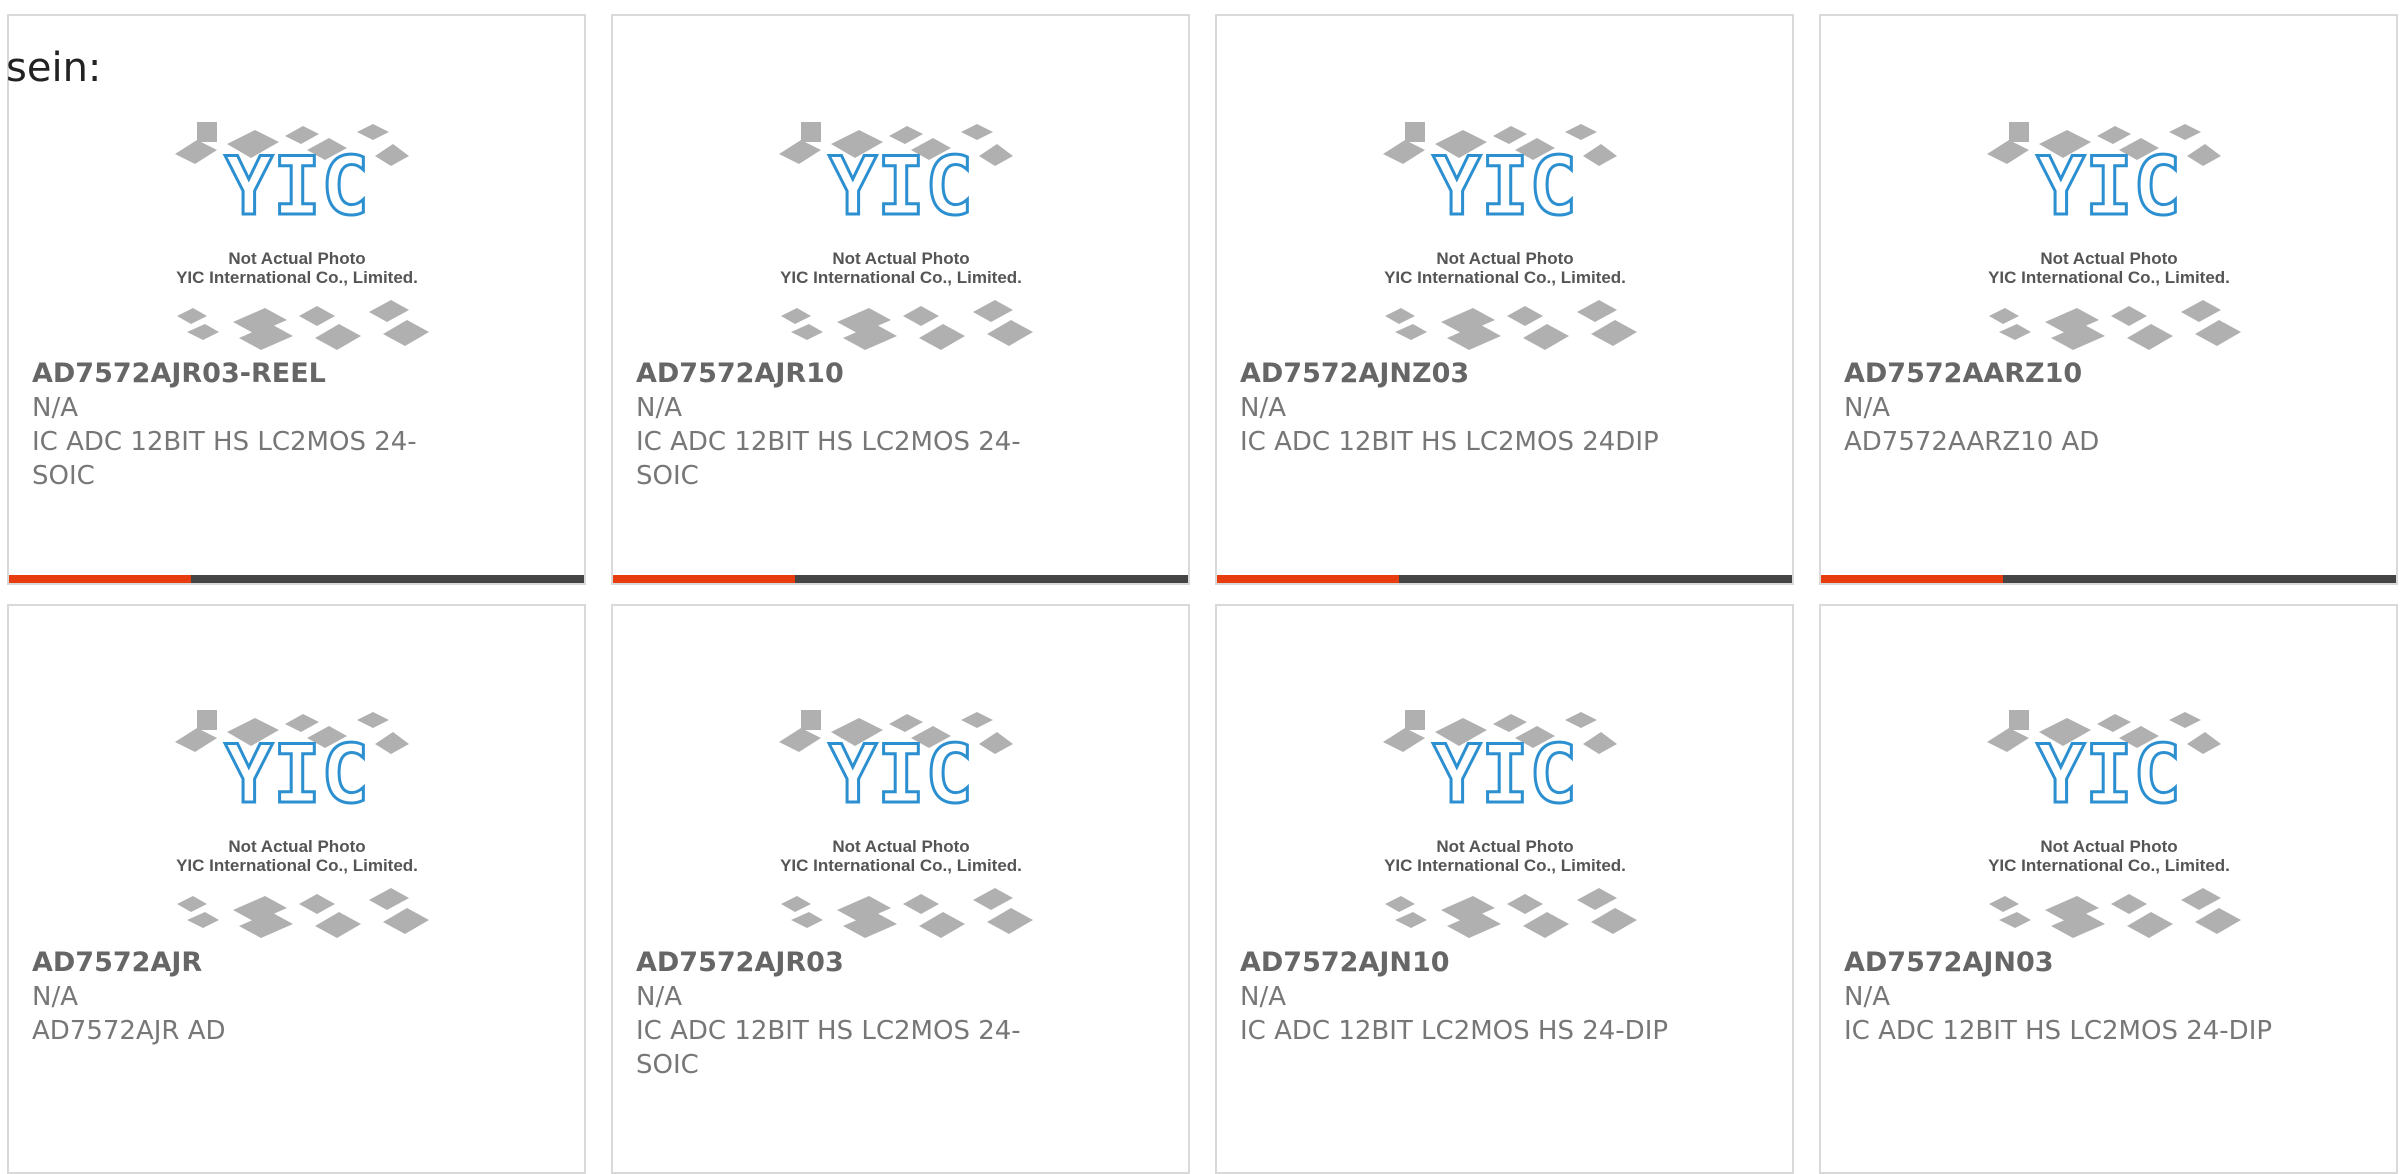 Image resolution: width=2404 pixels, height=1174 pixels. I want to click on part-number: AD7572AJR03-REEL, so click(179, 374).